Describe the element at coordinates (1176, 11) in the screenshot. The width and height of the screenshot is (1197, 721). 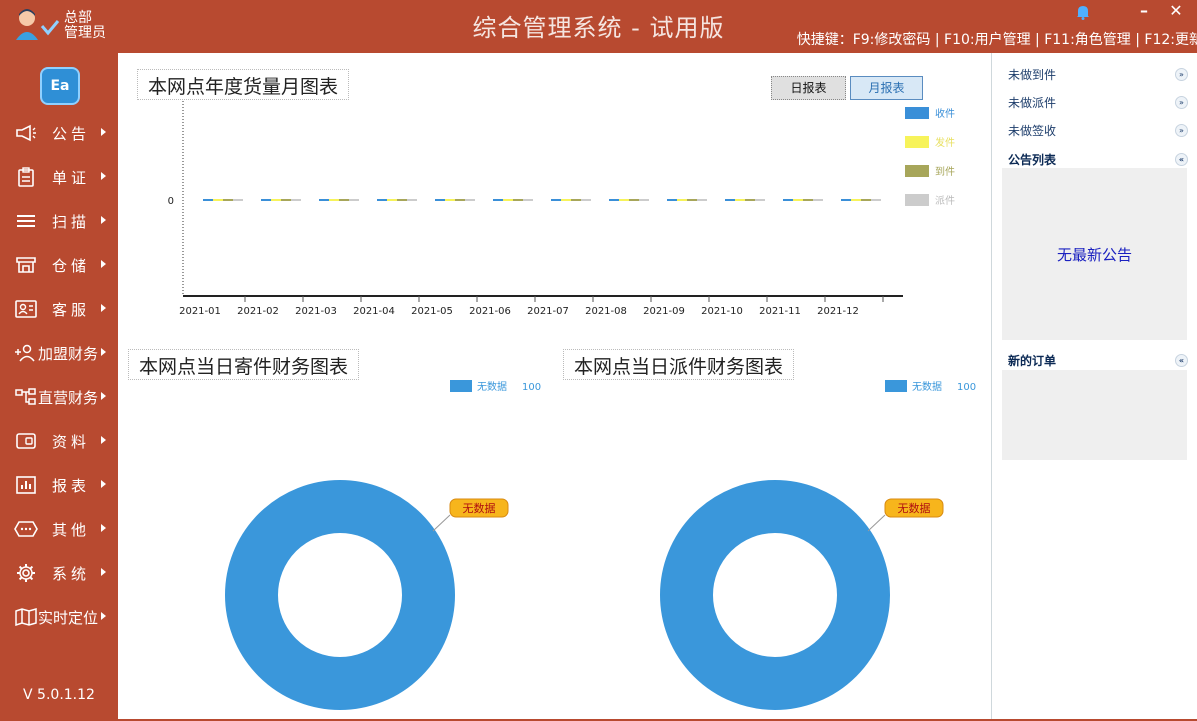
I see `close-button: ✕` at that location.